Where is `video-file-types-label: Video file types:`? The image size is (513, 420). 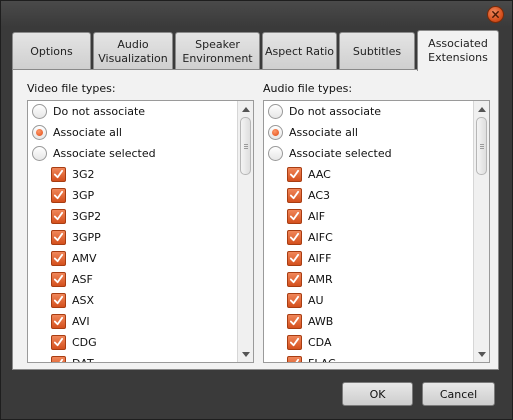 video-file-types-label: Video file types: is located at coordinates (71, 88).